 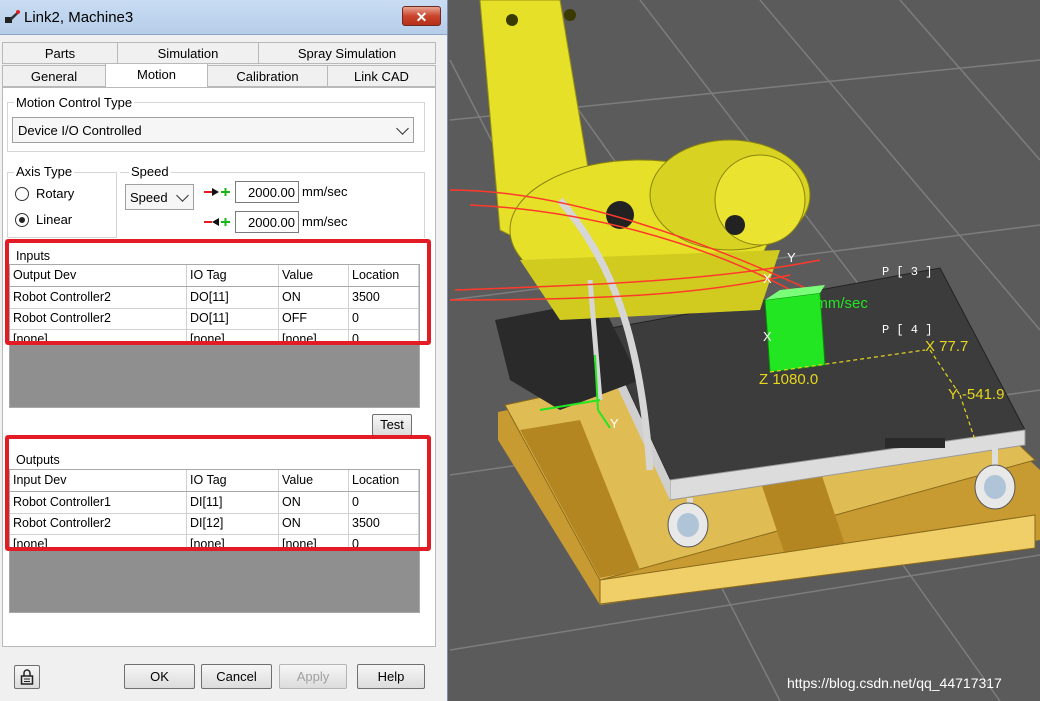 I want to click on rotary-label: Rotary, so click(x=55, y=193).